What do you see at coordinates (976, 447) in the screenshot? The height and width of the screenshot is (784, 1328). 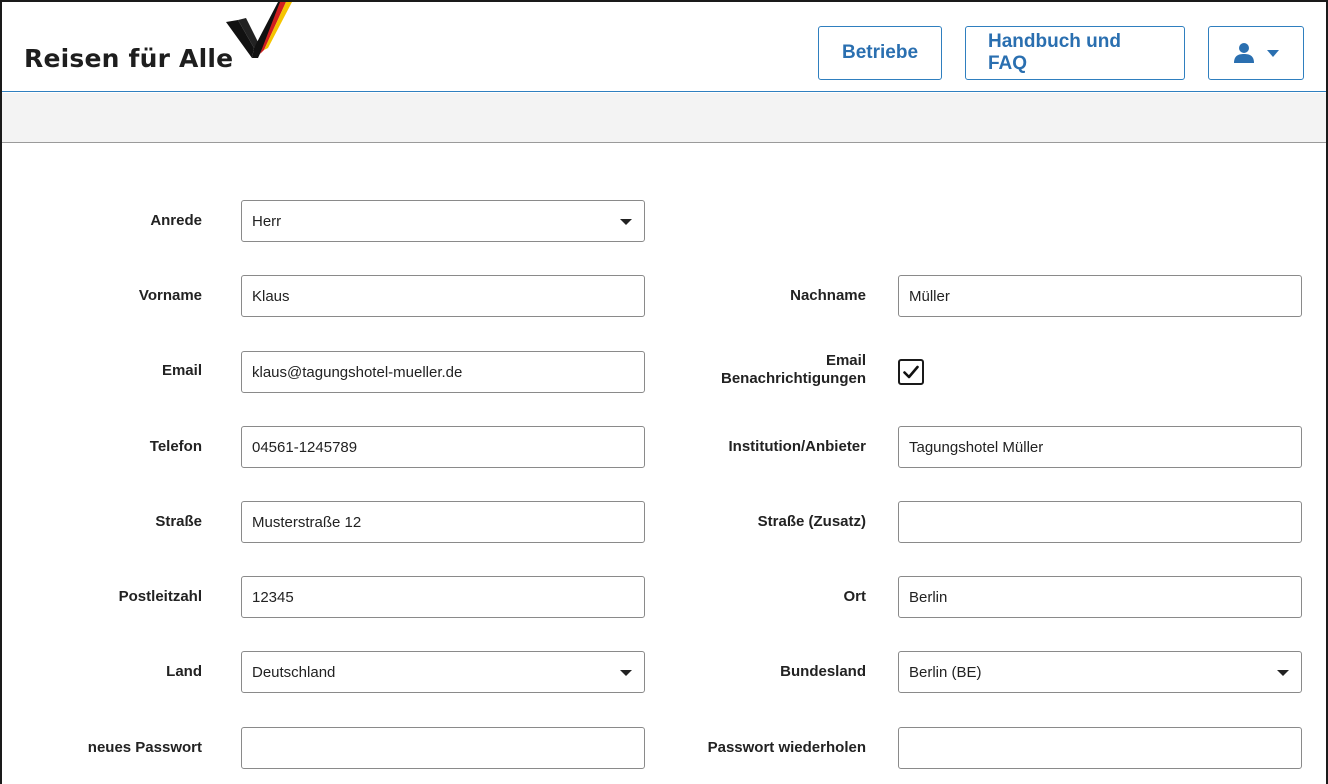 I see `institution-value: Tagungshotel Müller` at bounding box center [976, 447].